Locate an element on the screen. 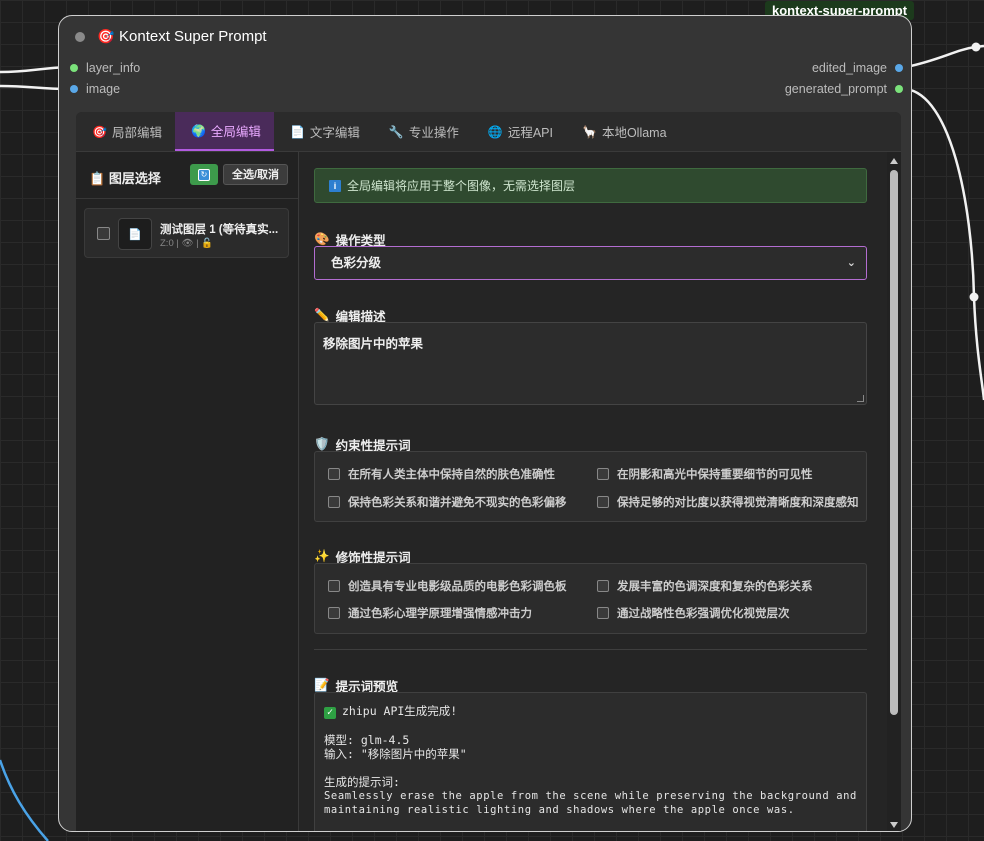 The image size is (984, 841). preview-generated-label: 生成的提示词: is located at coordinates (362, 782).